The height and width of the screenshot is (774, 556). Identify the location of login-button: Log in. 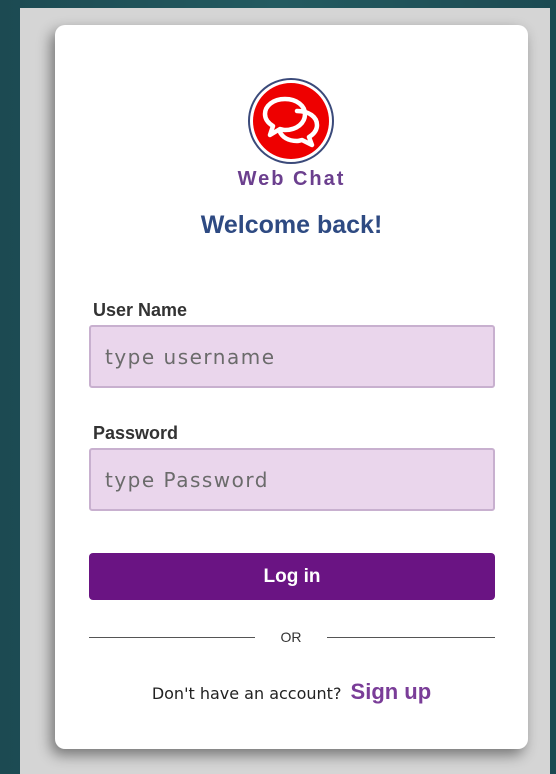
(292, 576).